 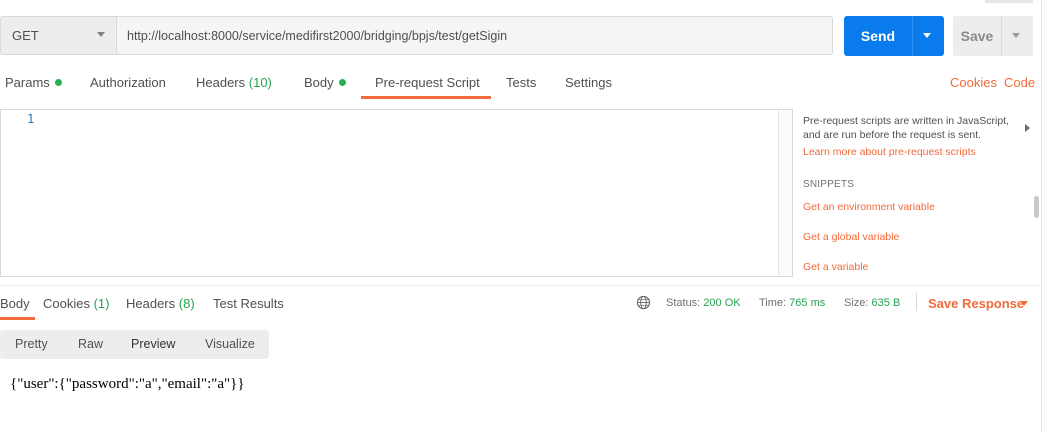 What do you see at coordinates (58, 35) in the screenshot?
I see `method-select: GET` at bounding box center [58, 35].